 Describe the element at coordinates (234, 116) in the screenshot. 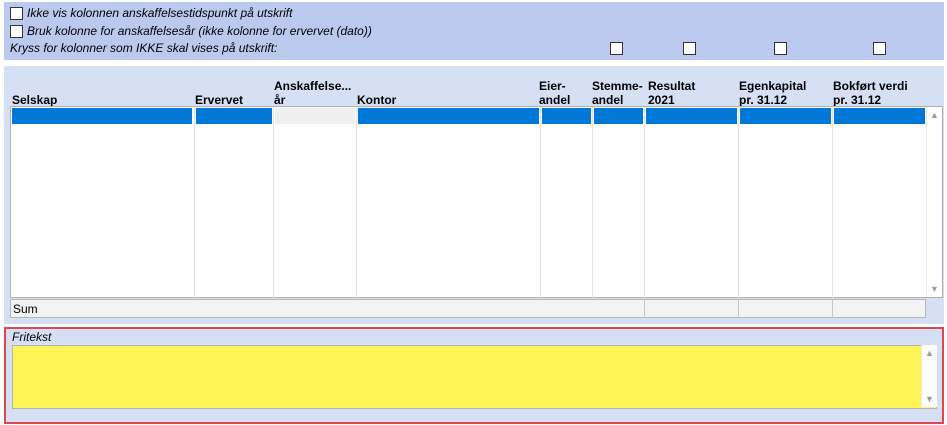

I see `cell-ervervet` at that location.